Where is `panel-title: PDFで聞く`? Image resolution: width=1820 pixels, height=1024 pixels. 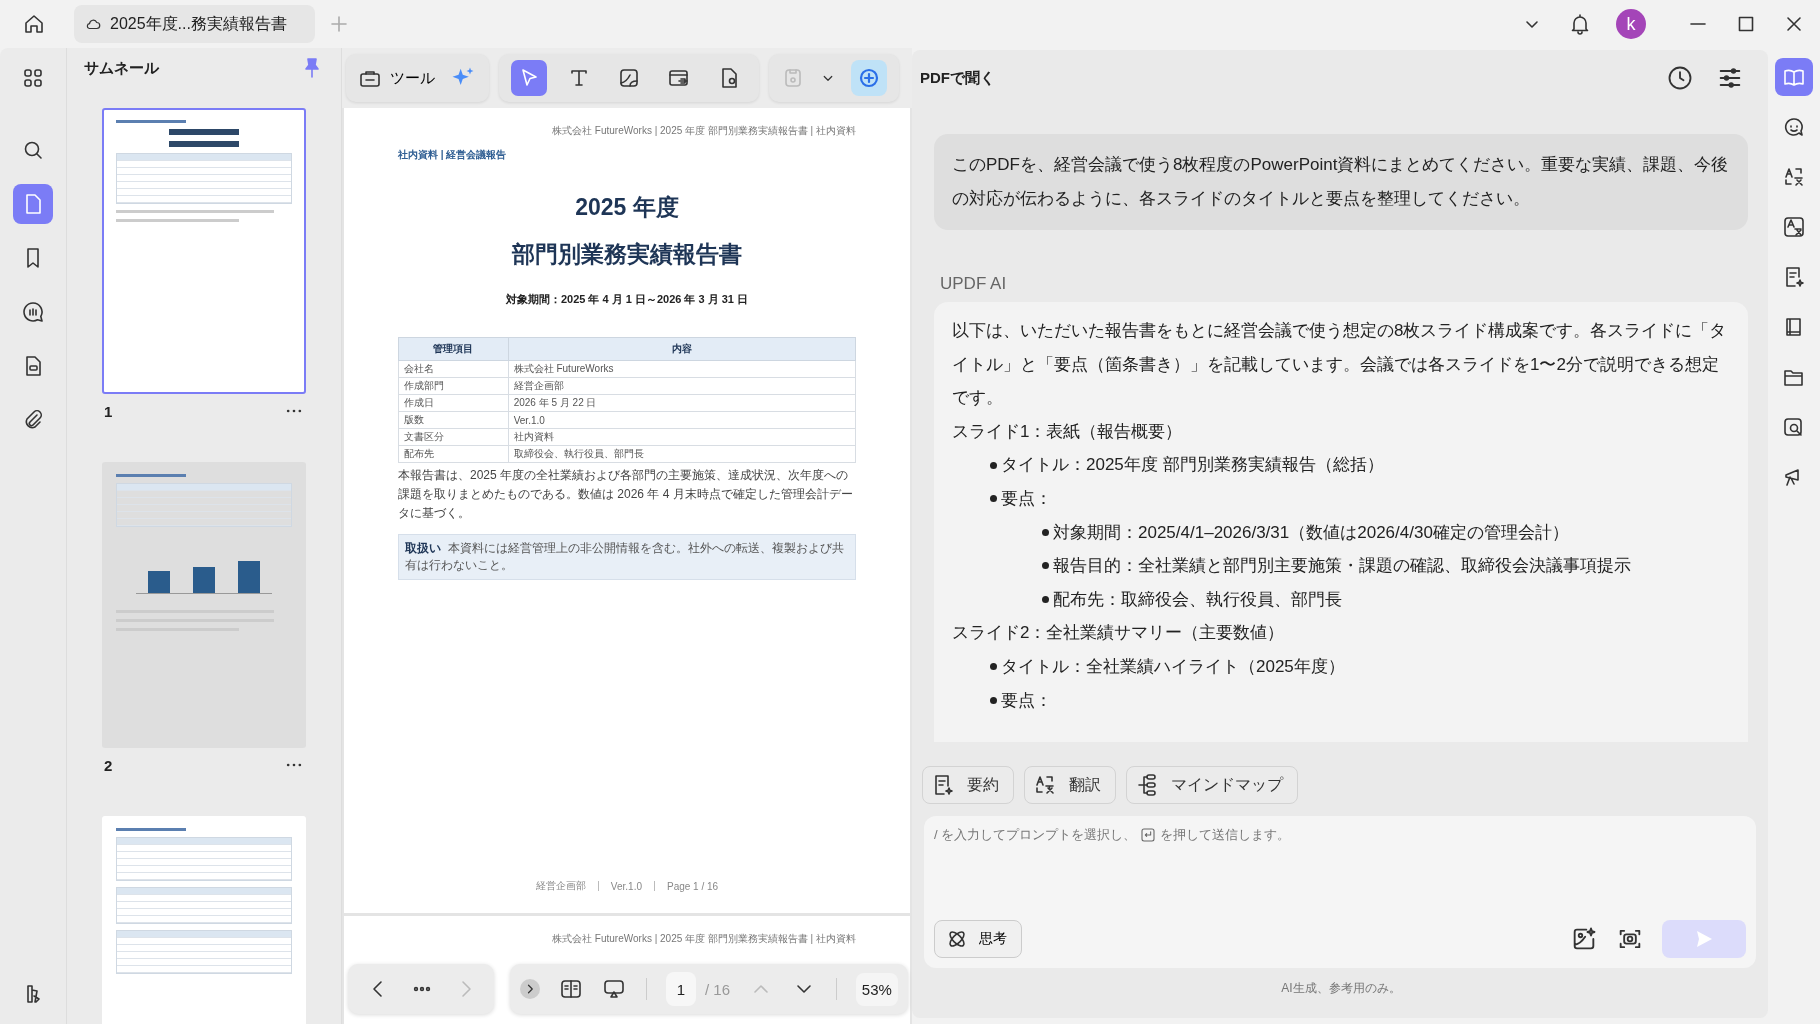 panel-title: PDFで聞く is located at coordinates (957, 78).